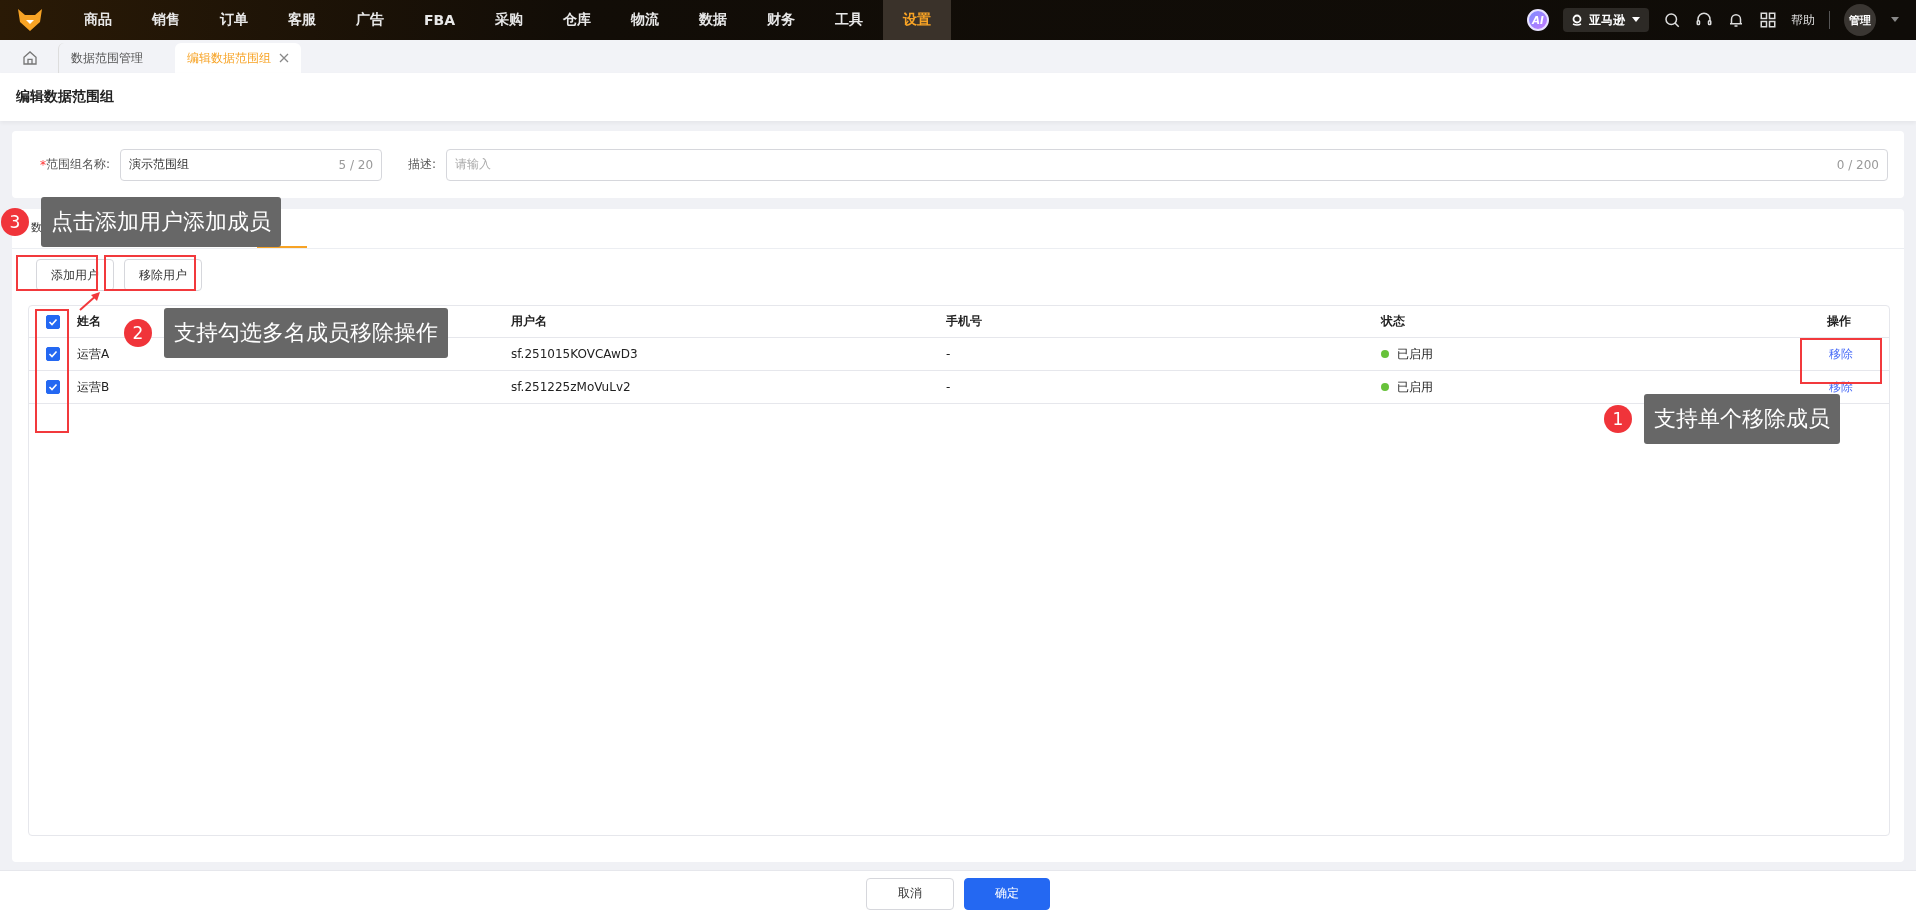  Describe the element at coordinates (163, 275) in the screenshot. I see `action-button: 移除用户` at that location.